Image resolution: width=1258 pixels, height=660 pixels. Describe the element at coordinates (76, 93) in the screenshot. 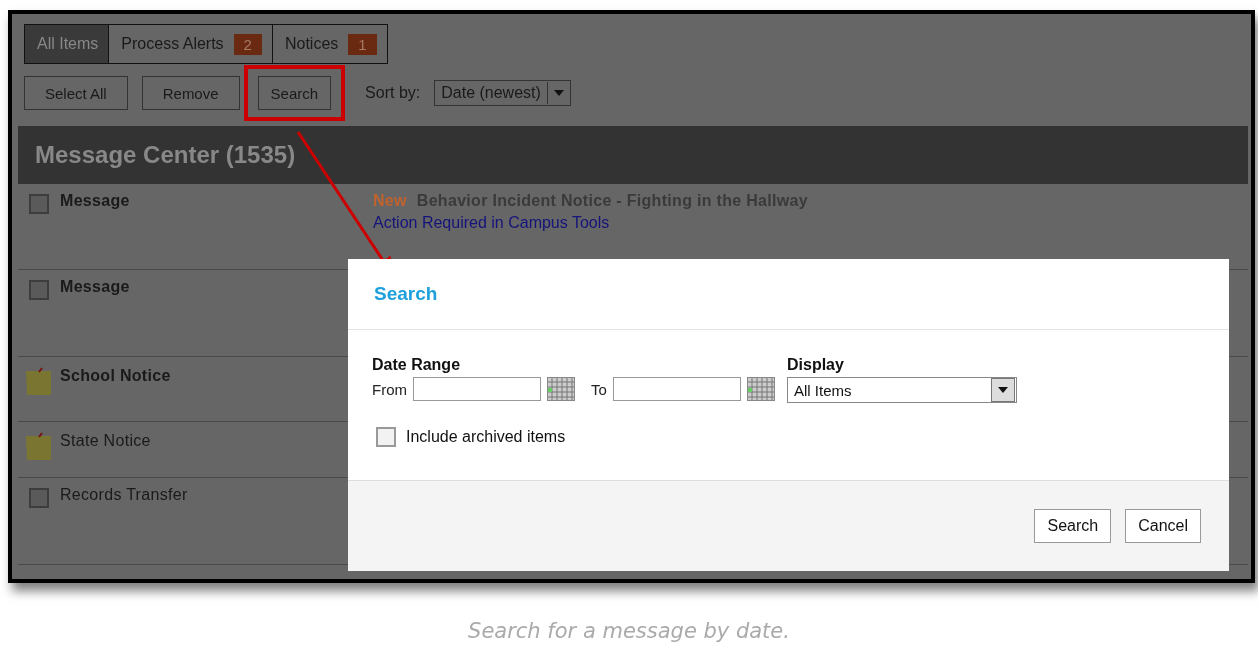

I see `toolbar-button: Select All` at that location.